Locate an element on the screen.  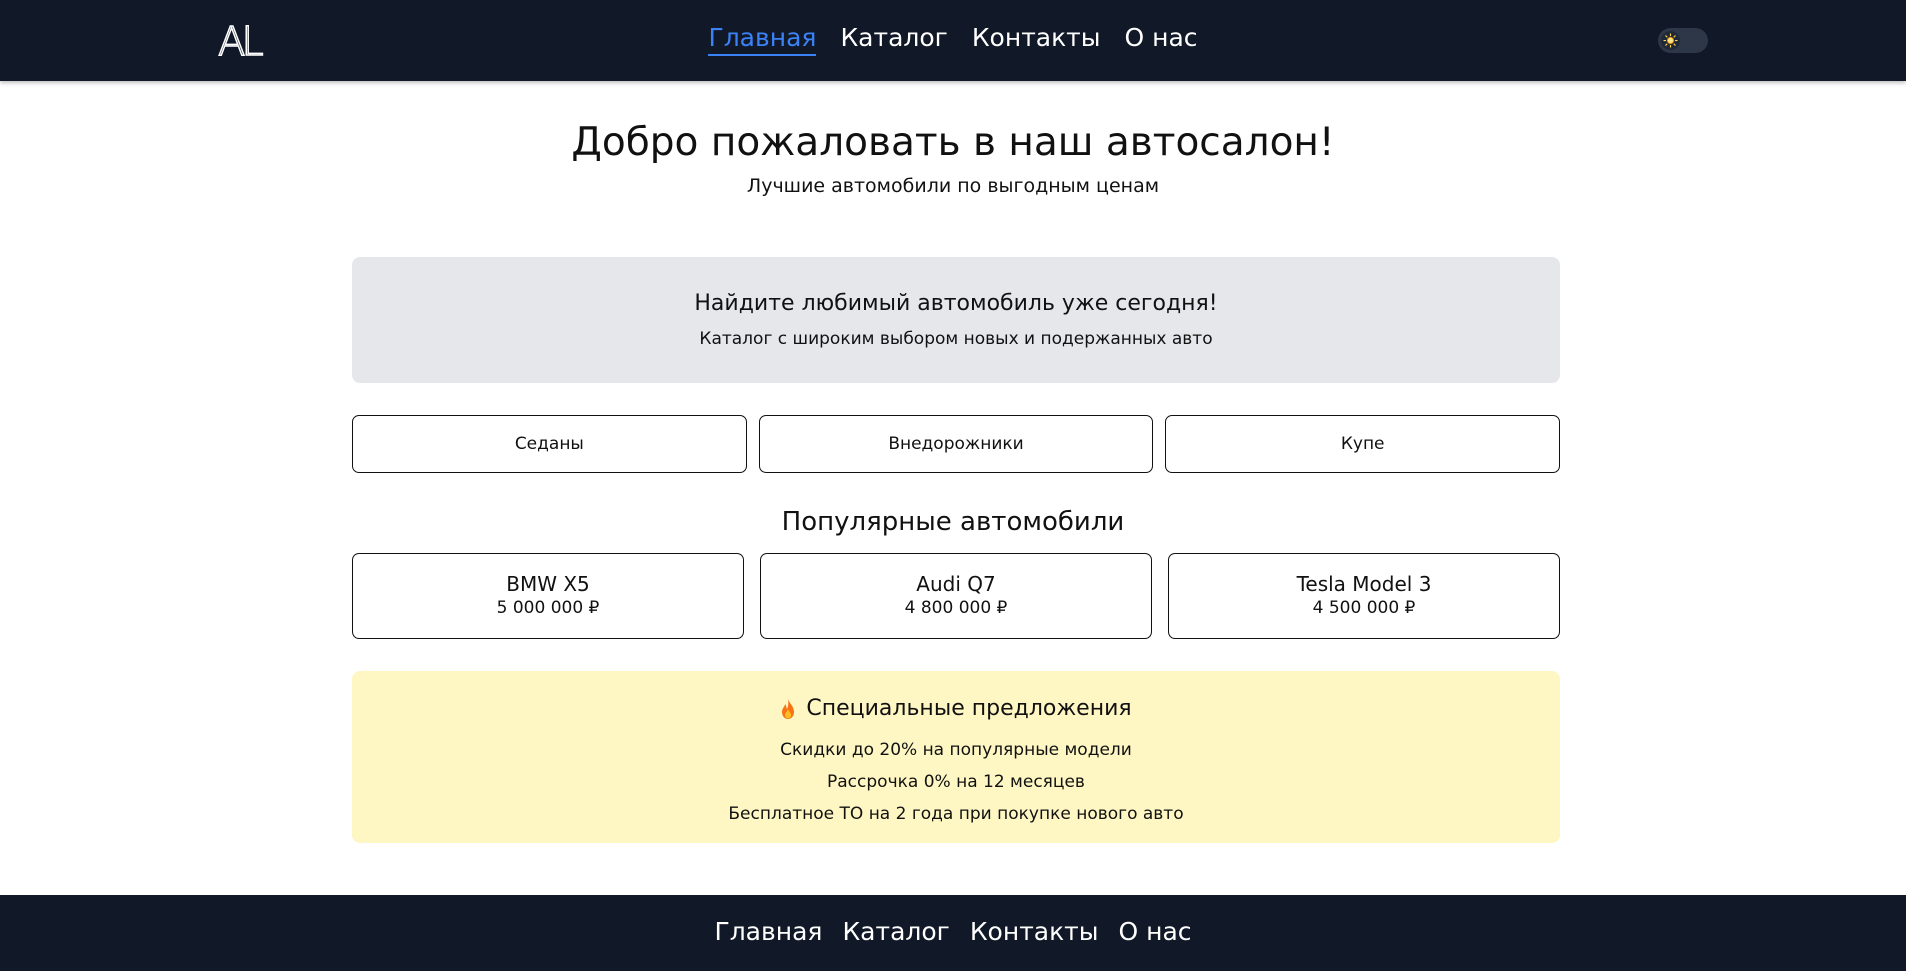
category-suv-button: Внедорожники is located at coordinates (956, 444).